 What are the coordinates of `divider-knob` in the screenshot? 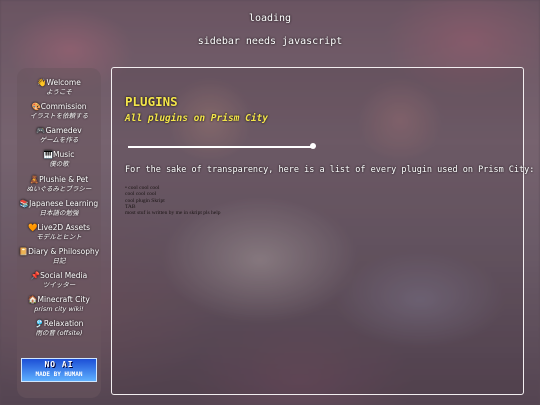 It's located at (313, 146).